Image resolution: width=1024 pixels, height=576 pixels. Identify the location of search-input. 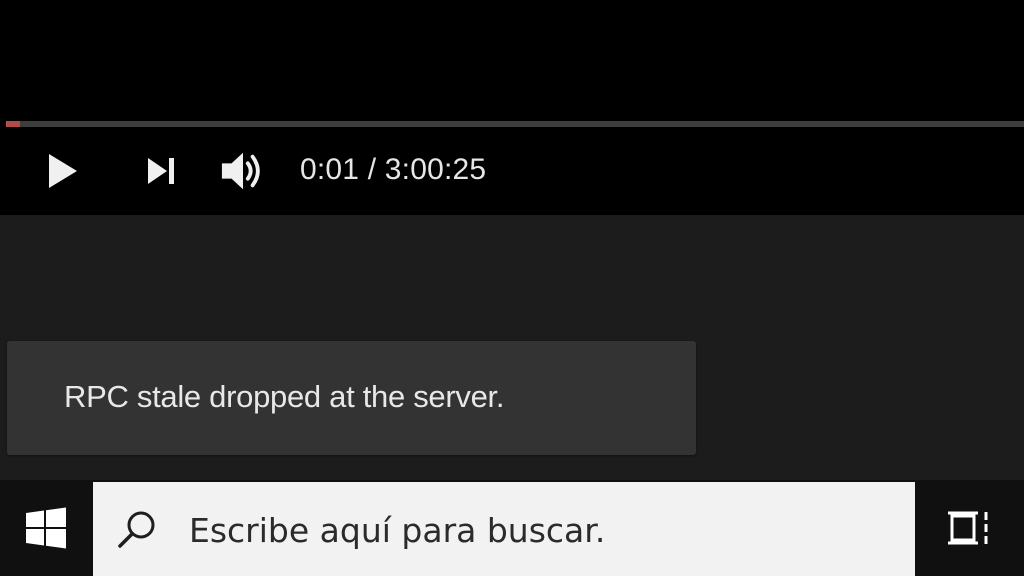
(539, 530).